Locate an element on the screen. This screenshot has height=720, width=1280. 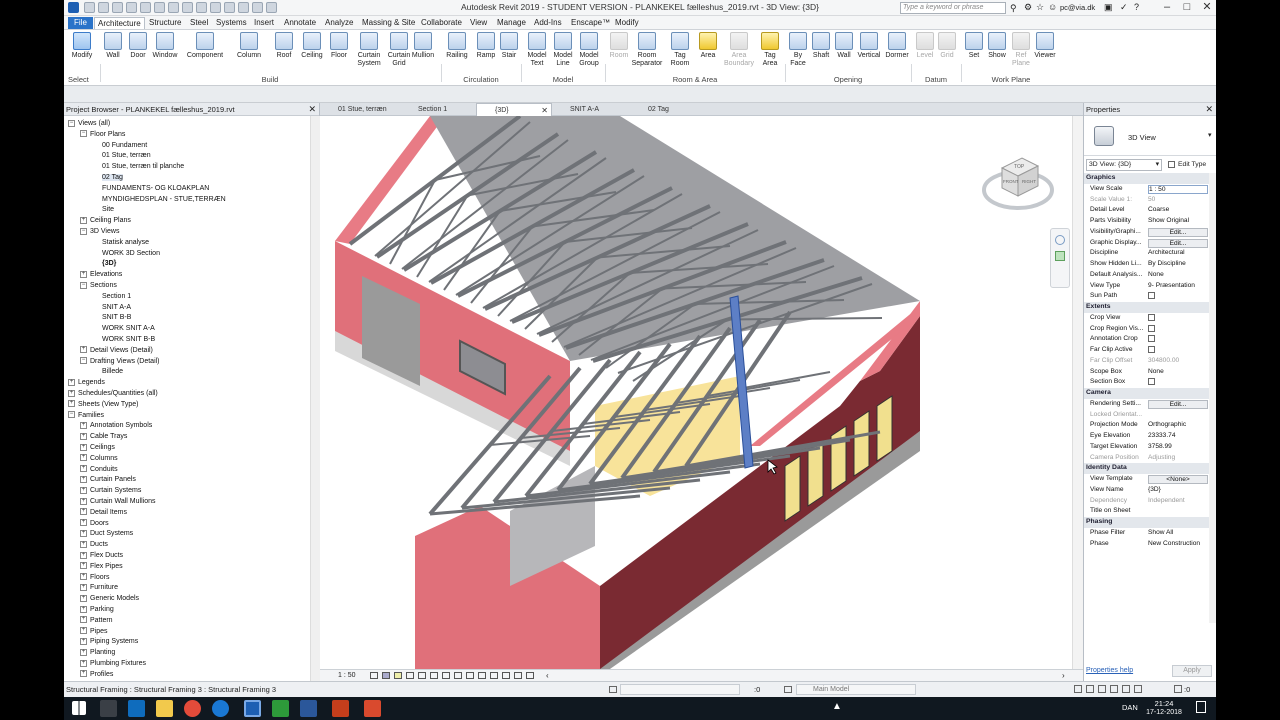
room-button: Room is located at coordinates (619, 46).